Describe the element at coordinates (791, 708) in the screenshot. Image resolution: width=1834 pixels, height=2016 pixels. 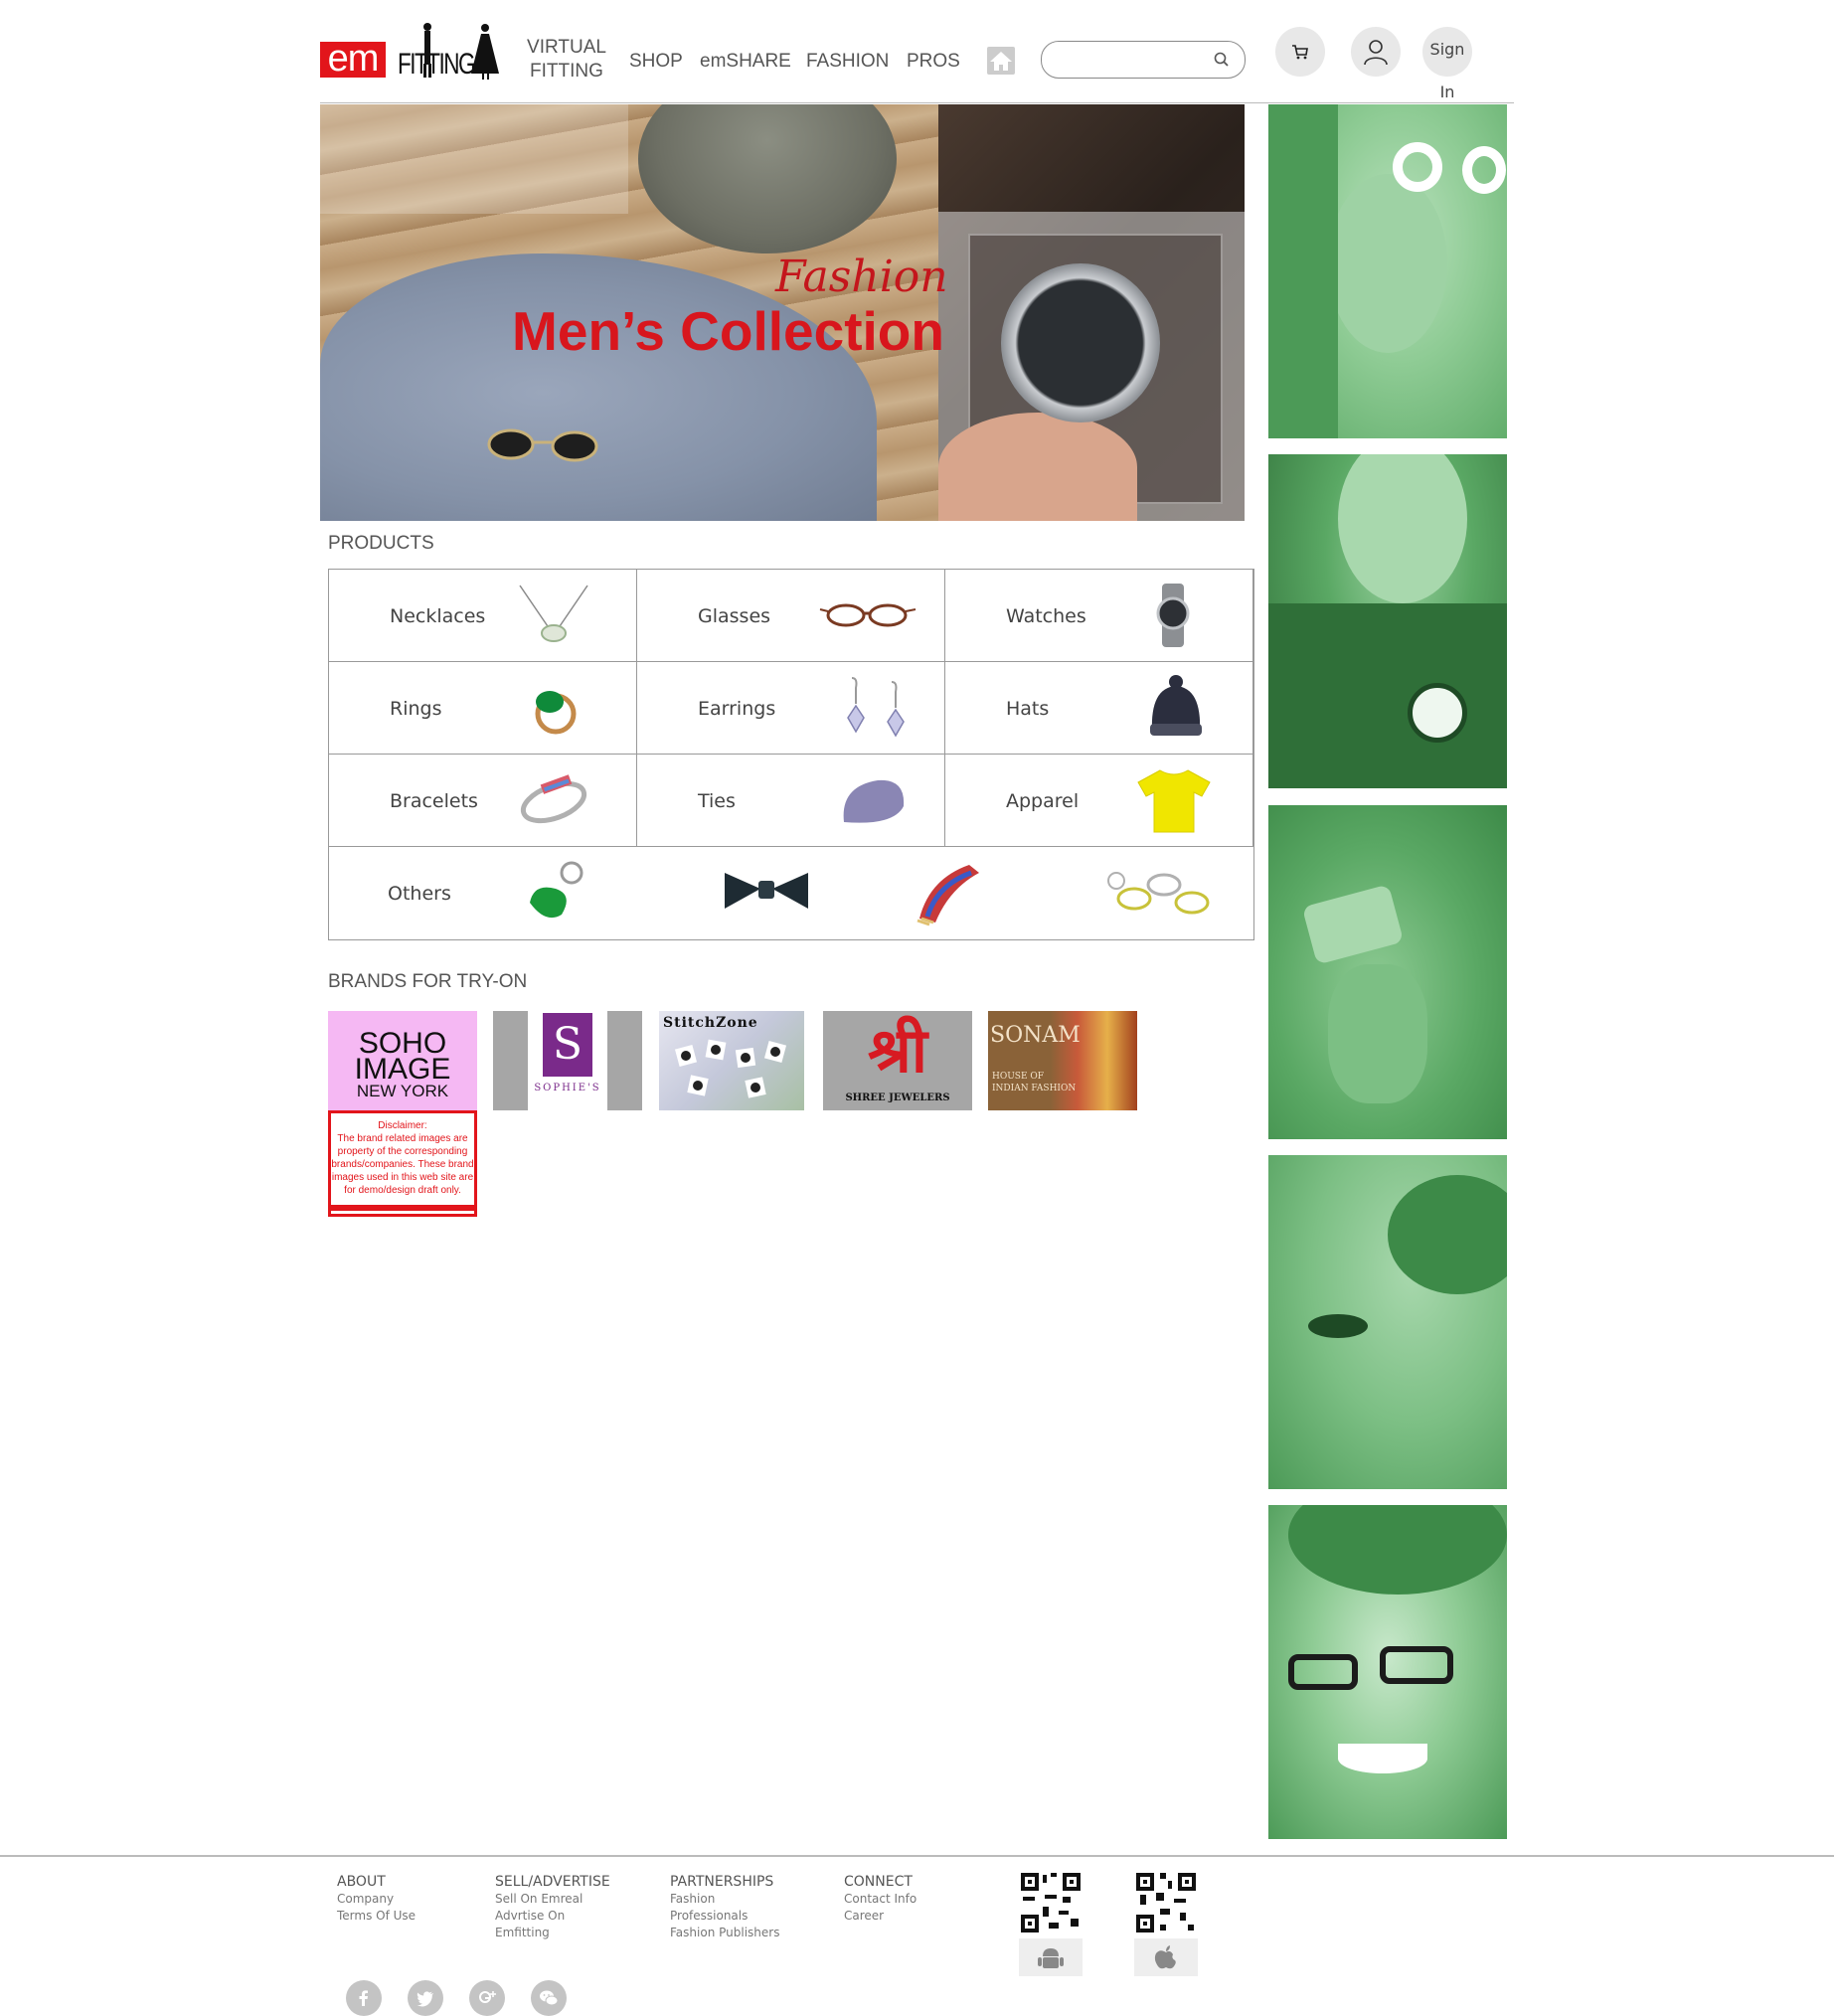
I see `product-earrings: Earrings` at that location.